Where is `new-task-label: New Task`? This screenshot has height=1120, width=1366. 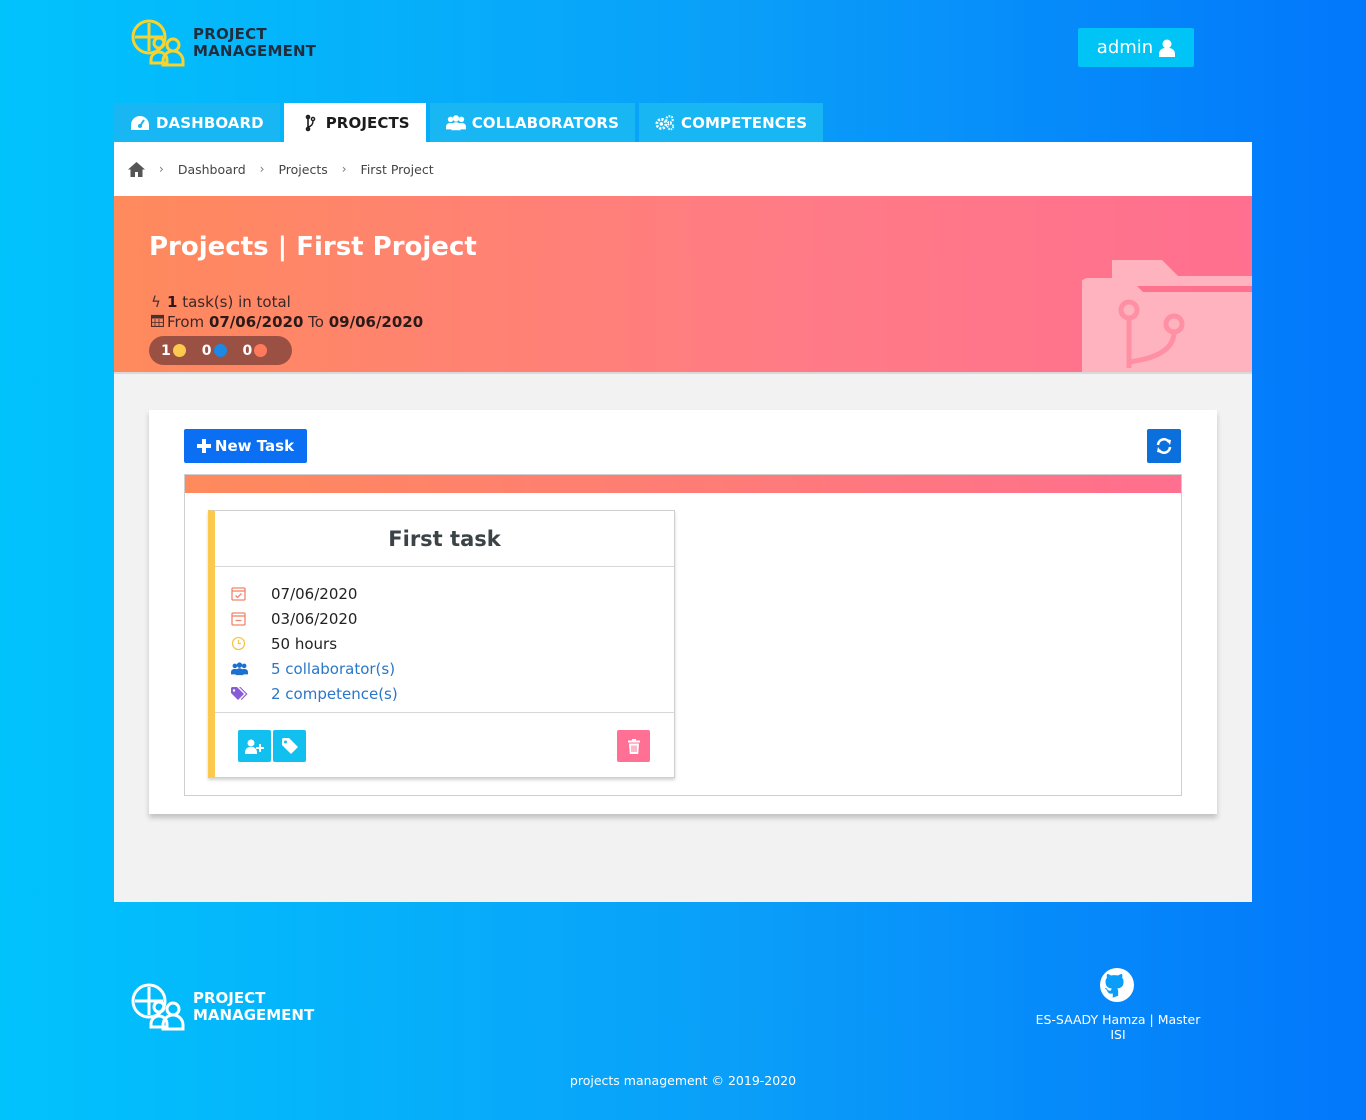
new-task-label: New Task is located at coordinates (254, 446).